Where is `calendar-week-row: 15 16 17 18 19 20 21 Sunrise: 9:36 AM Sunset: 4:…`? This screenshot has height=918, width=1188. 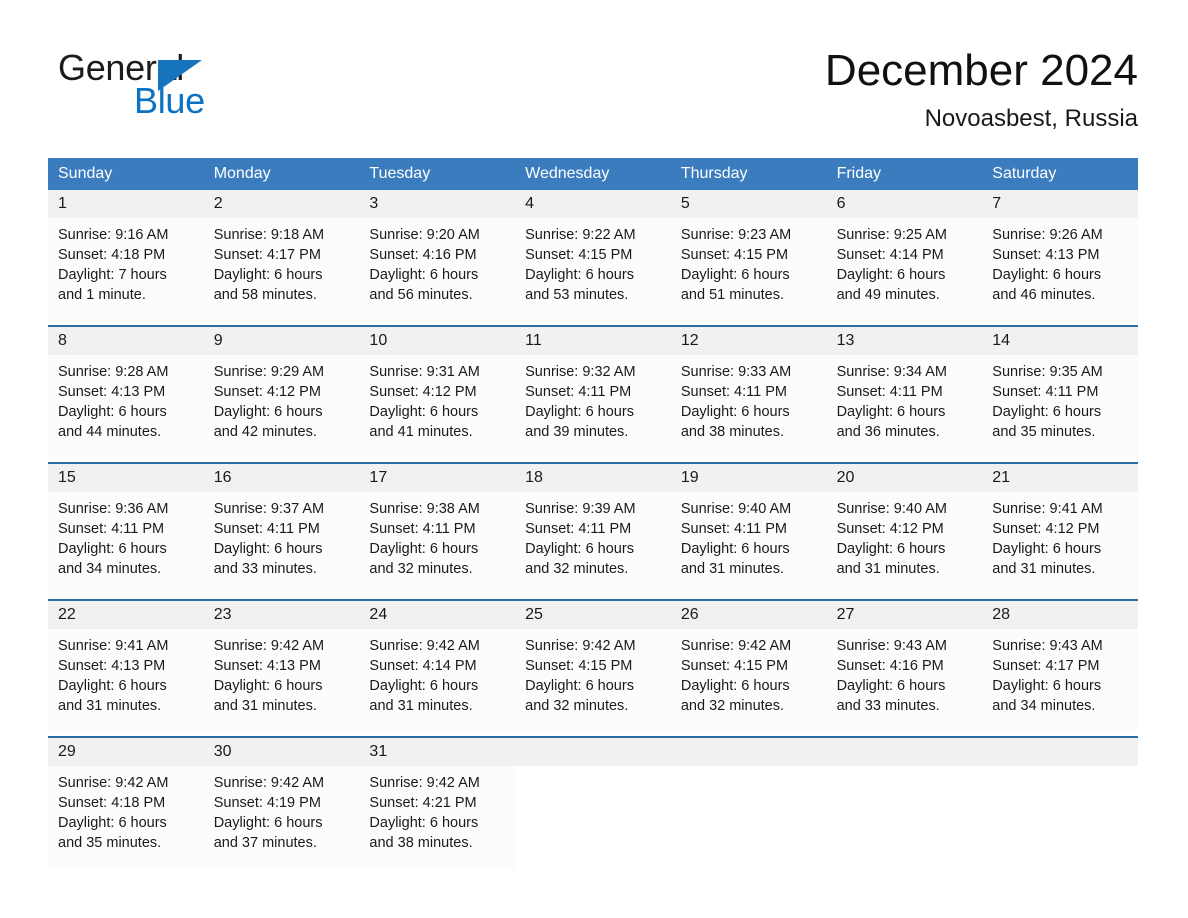 calendar-week-row: 15 16 17 18 19 20 21 Sunrise: 9:36 AM Sunset: 4:… is located at coordinates (593, 529).